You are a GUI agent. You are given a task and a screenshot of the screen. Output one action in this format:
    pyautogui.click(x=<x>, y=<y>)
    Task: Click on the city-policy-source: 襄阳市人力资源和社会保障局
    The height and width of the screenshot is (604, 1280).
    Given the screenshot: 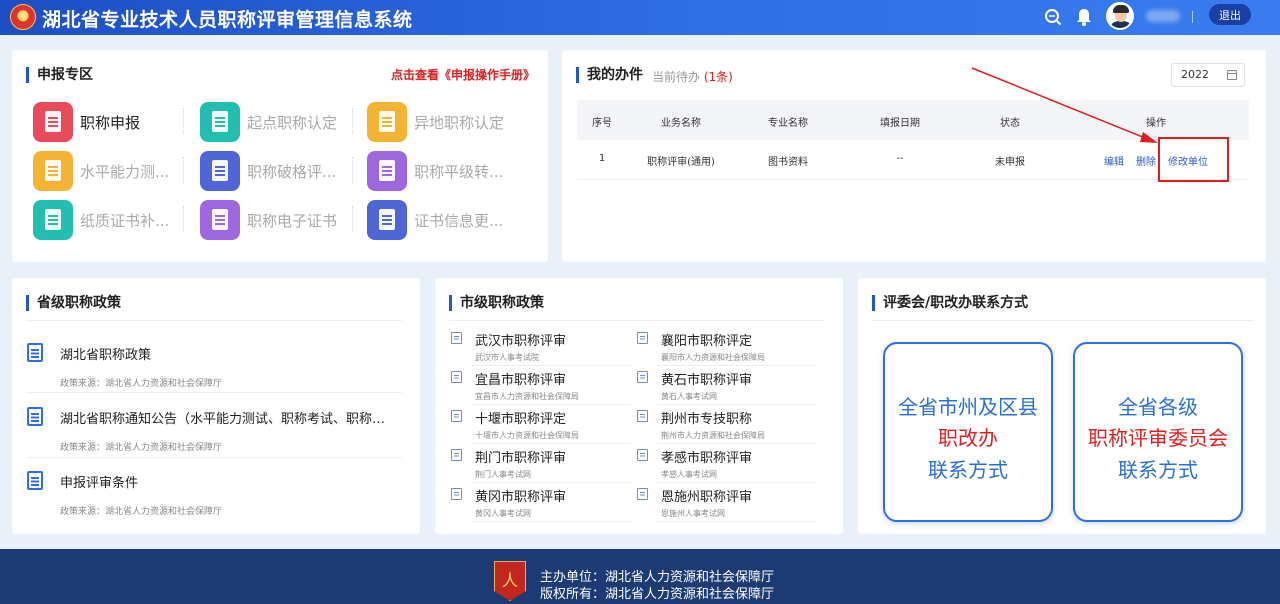 What is the action you would take?
    pyautogui.click(x=713, y=357)
    